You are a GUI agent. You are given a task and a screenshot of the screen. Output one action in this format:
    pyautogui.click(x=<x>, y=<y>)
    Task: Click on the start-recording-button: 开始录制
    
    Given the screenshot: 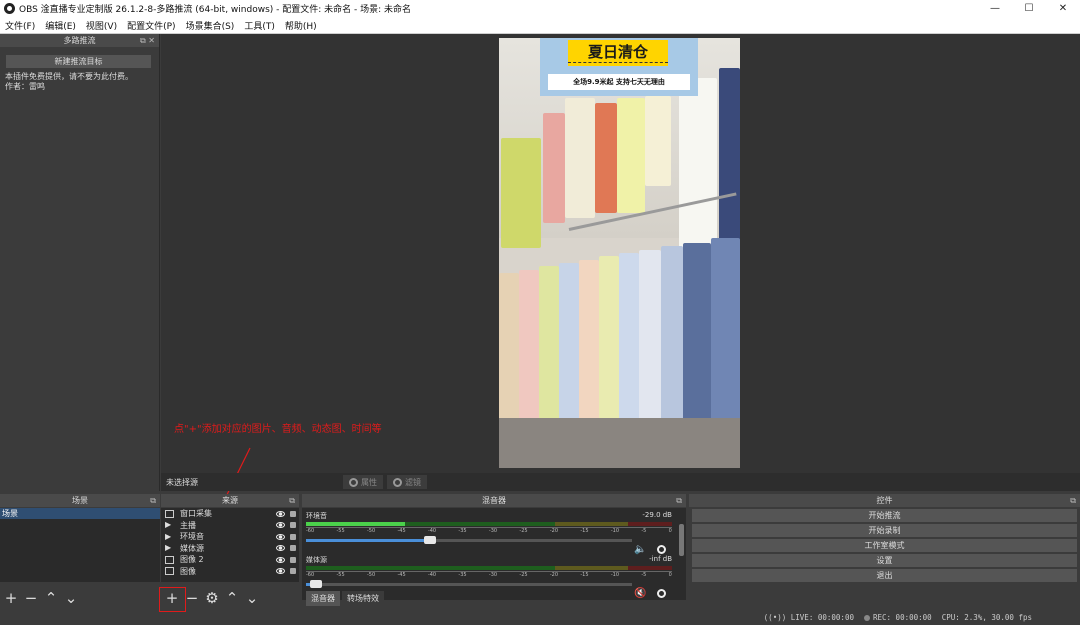 What is the action you would take?
    pyautogui.click(x=884, y=530)
    